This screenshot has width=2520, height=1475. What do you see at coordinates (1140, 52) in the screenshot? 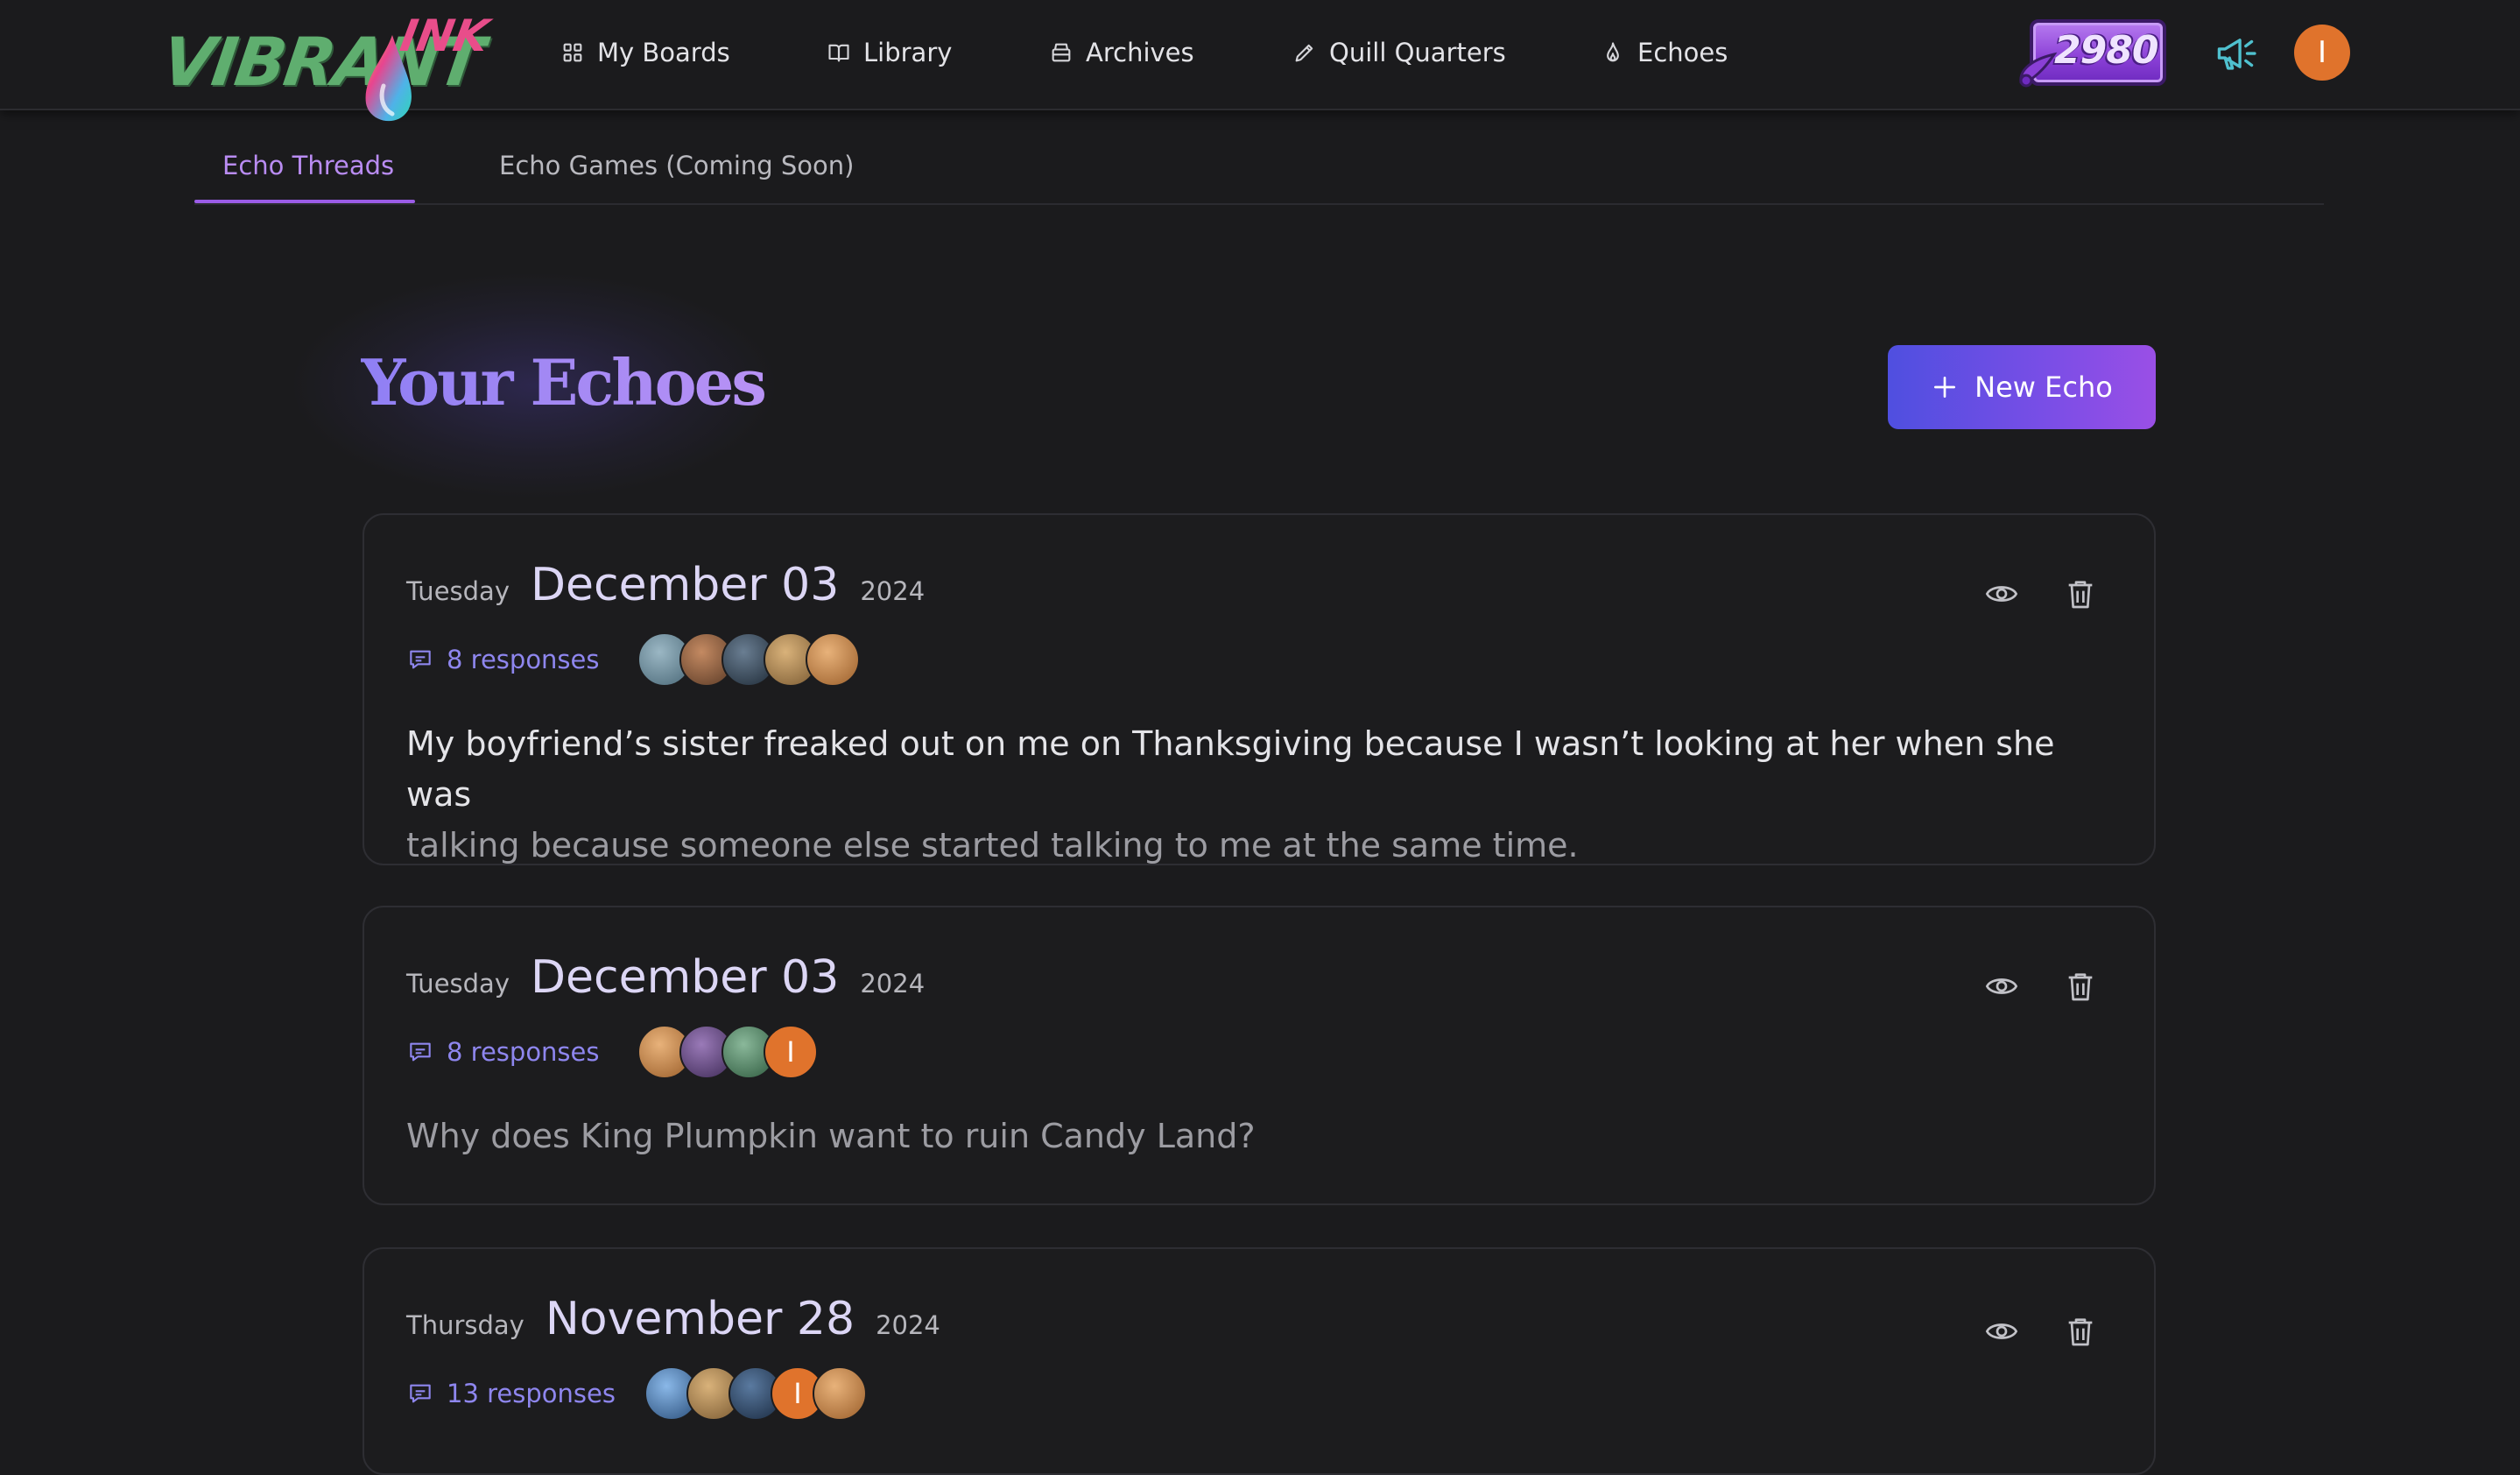
I see `nav-archives-label: Archives` at bounding box center [1140, 52].